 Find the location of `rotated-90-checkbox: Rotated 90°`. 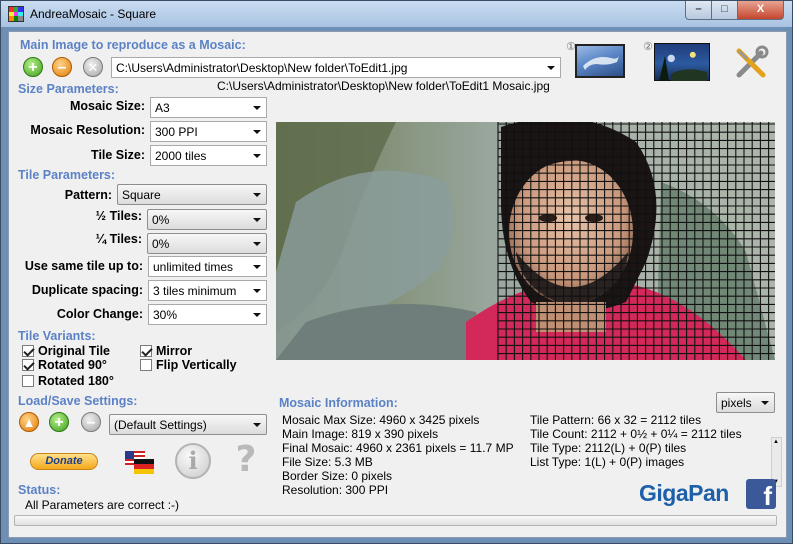

rotated-90-checkbox: Rotated 90° is located at coordinates (64, 365).